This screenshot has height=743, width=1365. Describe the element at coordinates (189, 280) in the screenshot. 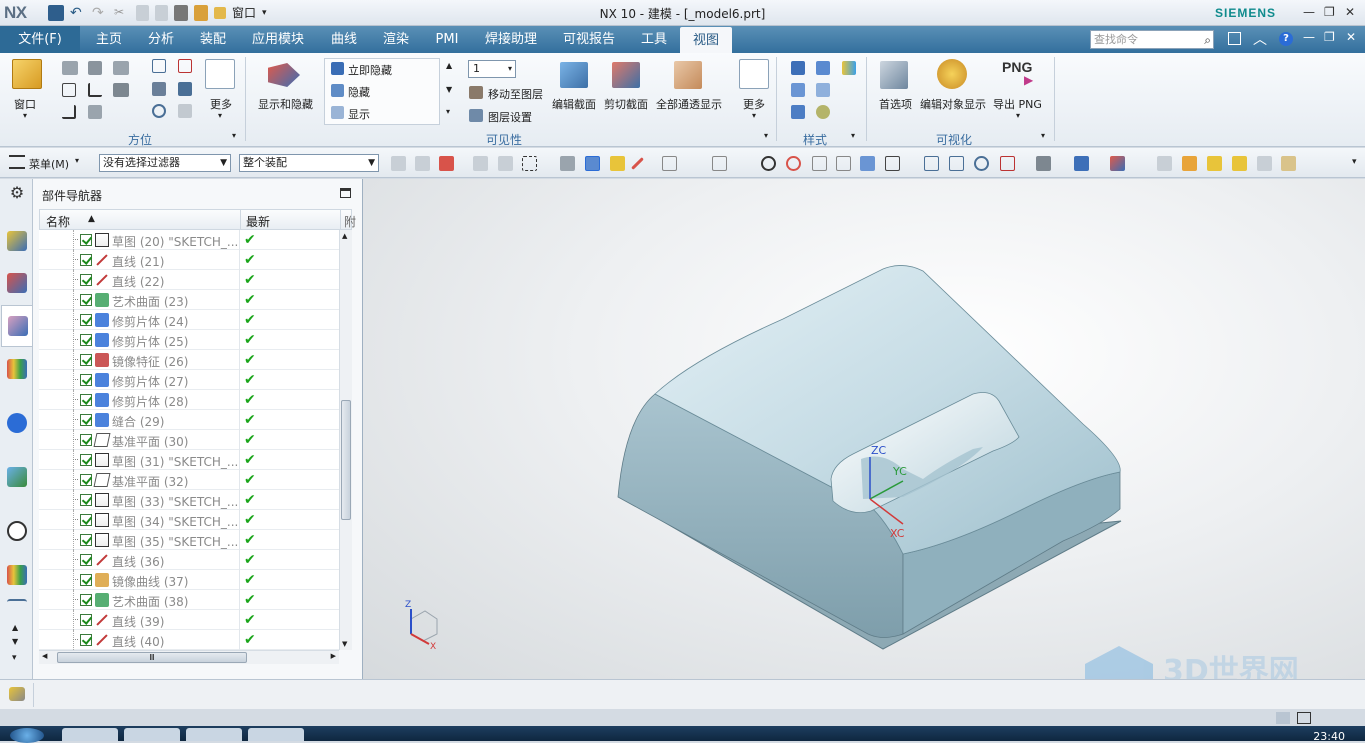

I see `tree-row: 直线 (22) ✔` at that location.